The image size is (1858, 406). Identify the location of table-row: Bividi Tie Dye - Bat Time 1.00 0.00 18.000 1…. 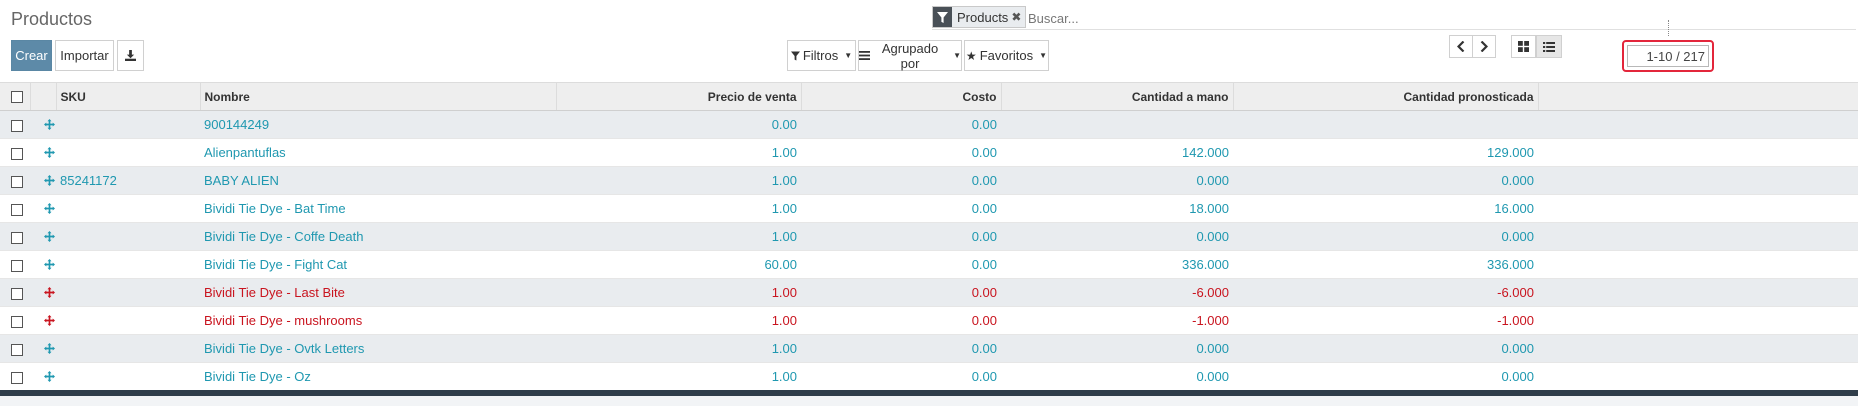
(929, 208).